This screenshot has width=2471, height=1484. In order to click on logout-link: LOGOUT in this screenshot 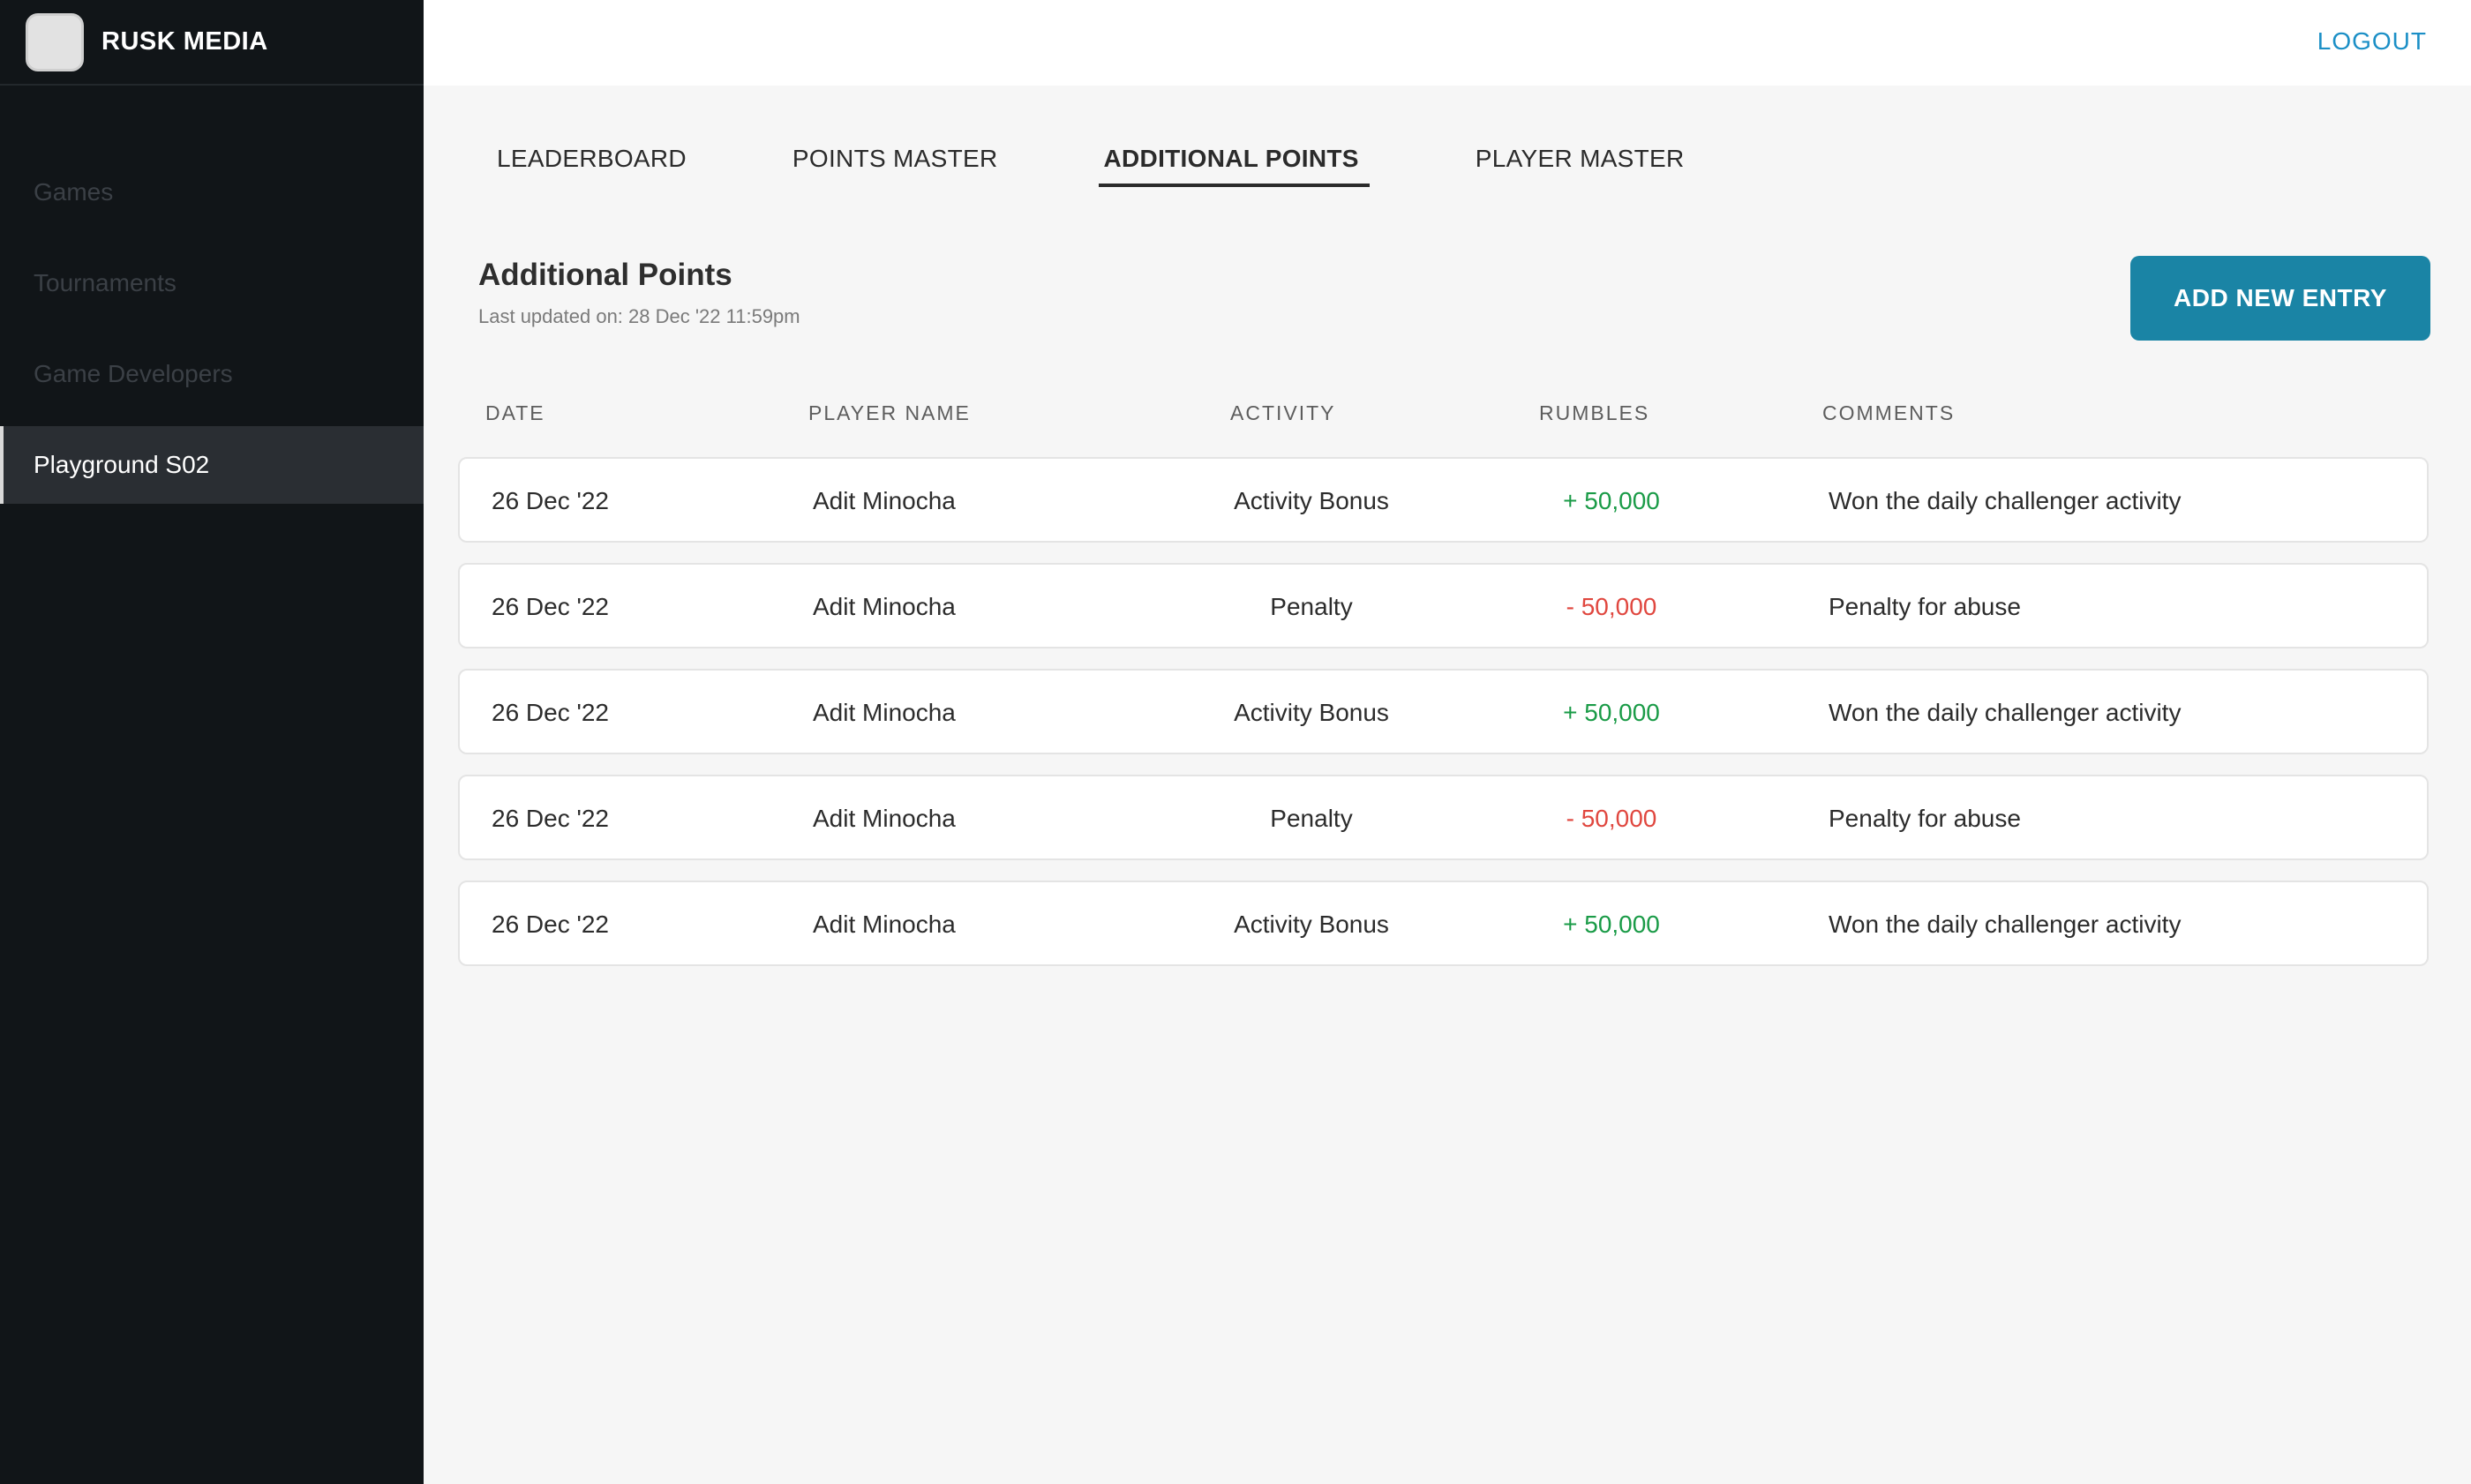, I will do `click(2372, 41)`.